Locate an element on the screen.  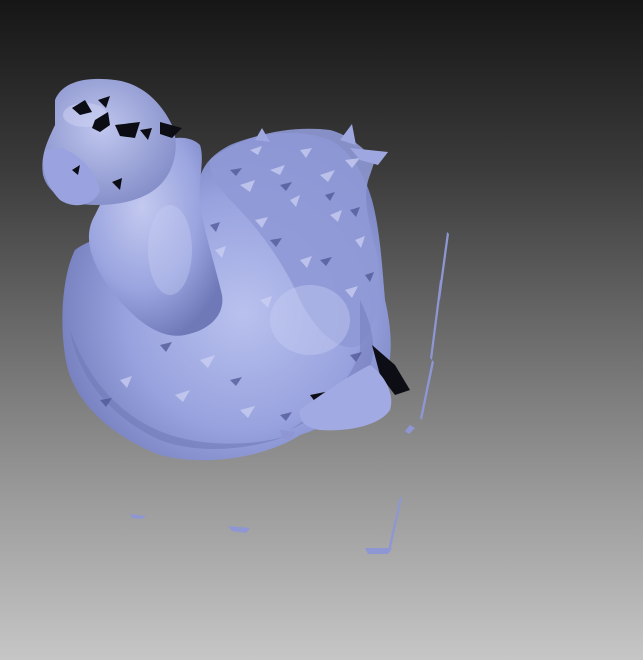
swan-body-highlight is located at coordinates (310, 320).